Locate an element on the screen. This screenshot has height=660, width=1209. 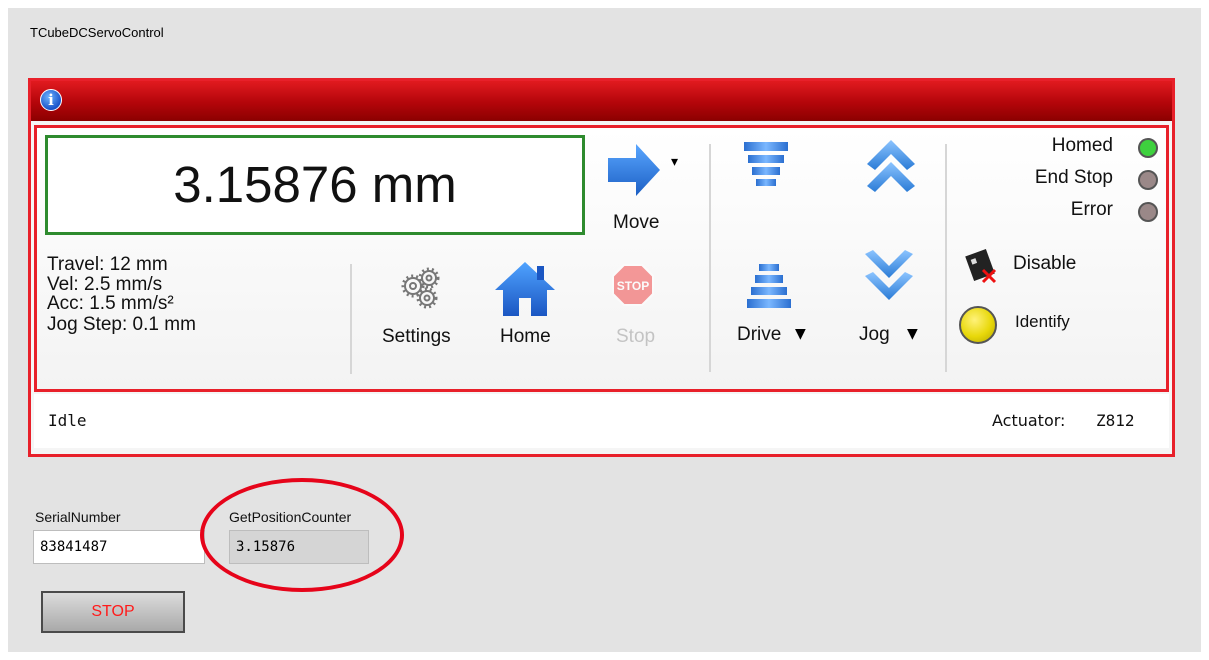
error-label: Error is located at coordinates (1091, 209).